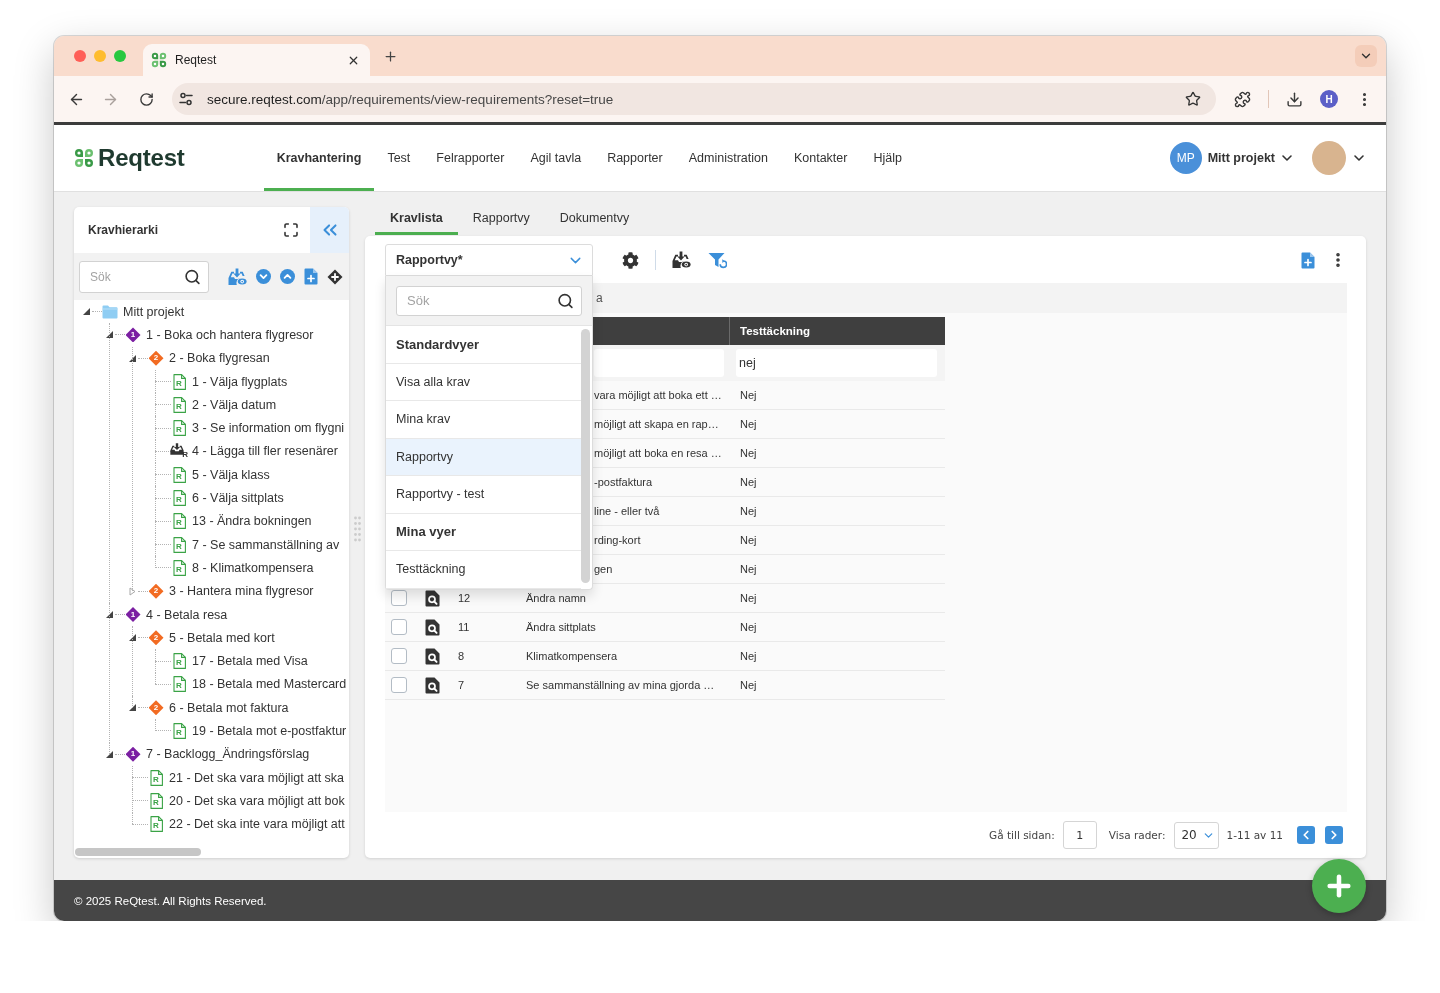  What do you see at coordinates (234, 404) in the screenshot?
I see `tree-item: 2 - Välja datum` at bounding box center [234, 404].